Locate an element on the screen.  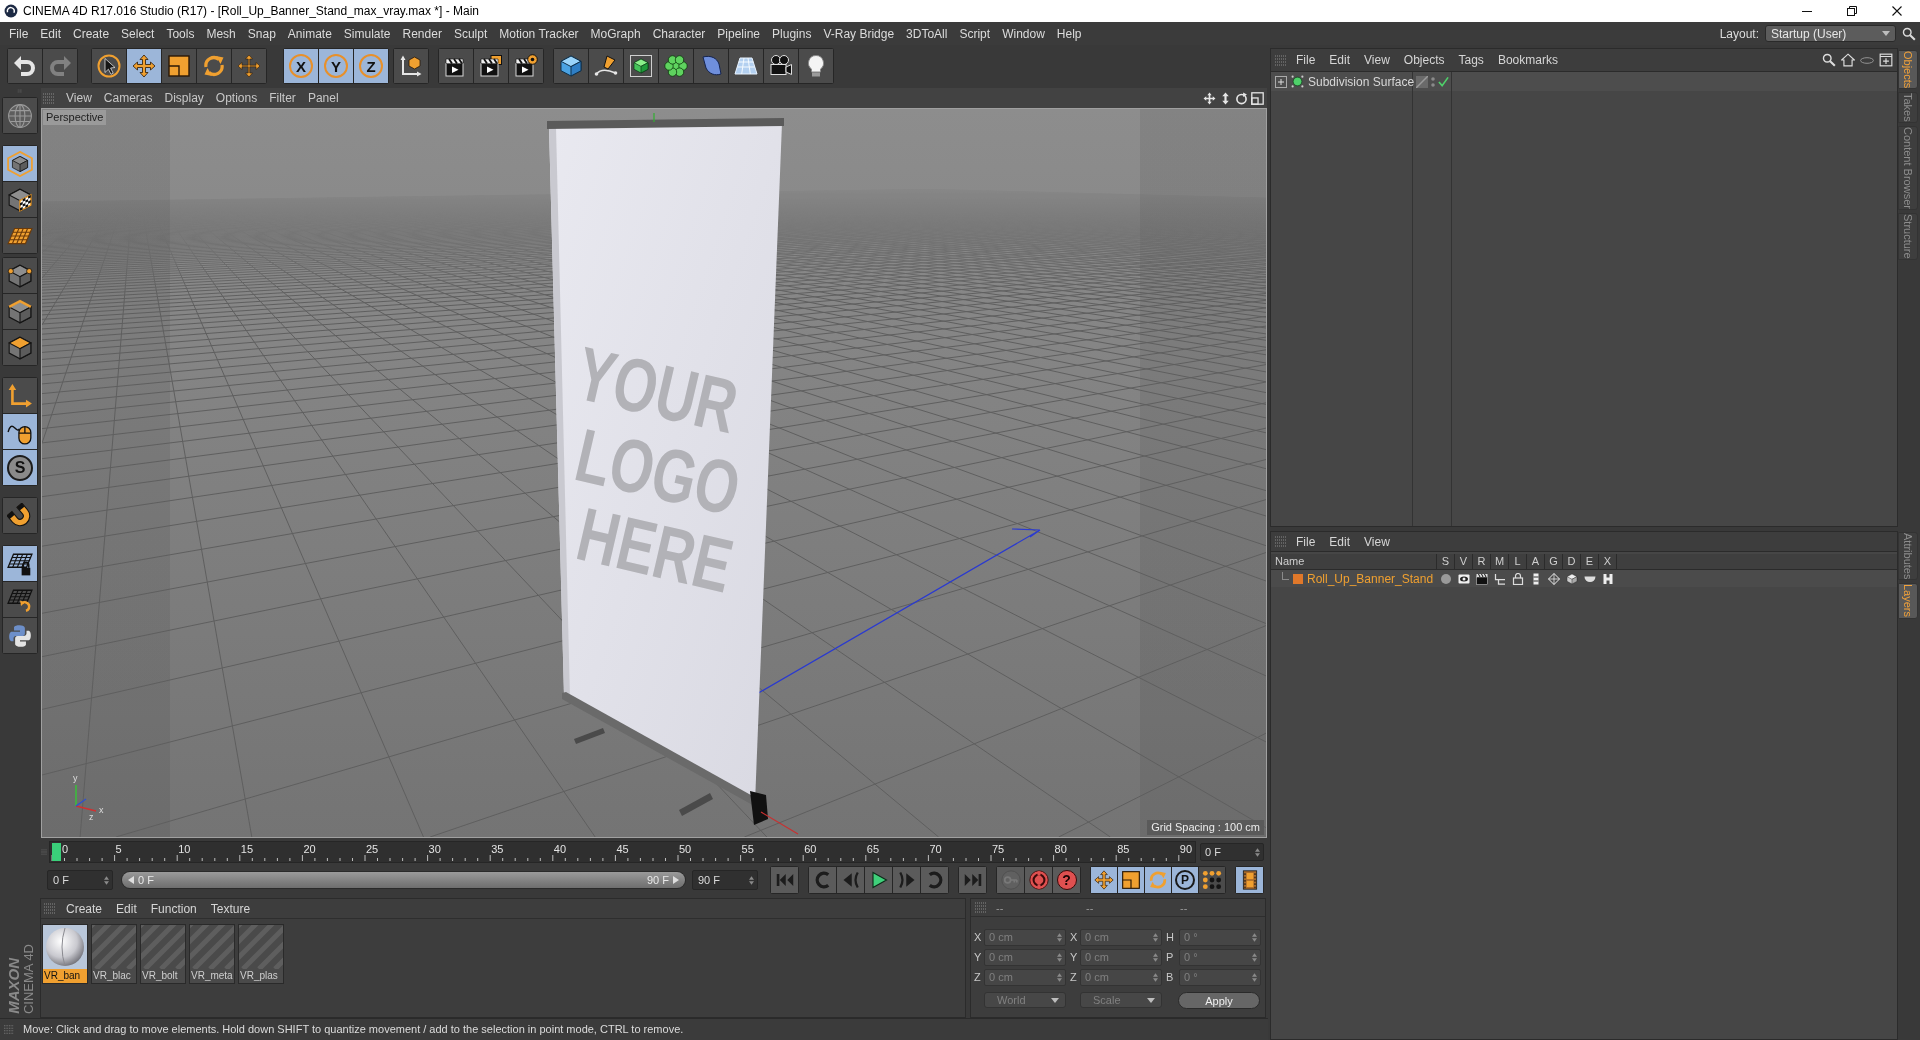
clapperboard-icon is located at coordinates (1482, 578).